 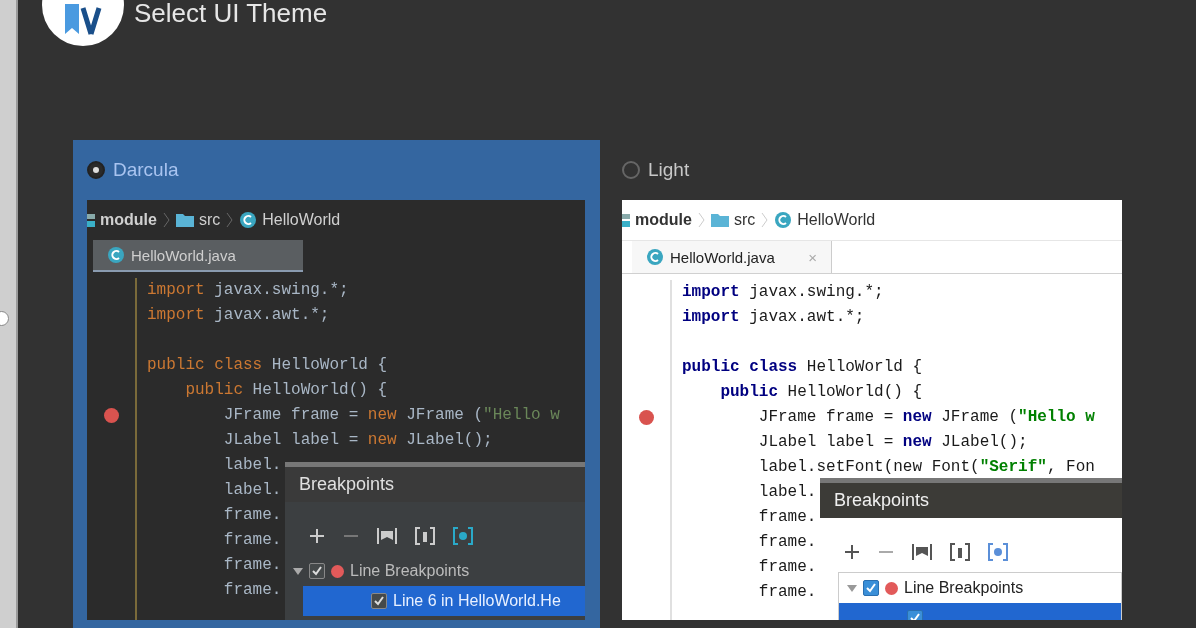 I want to click on tree-row: Line 6 in HelloWorld.He, so click(x=444, y=601).